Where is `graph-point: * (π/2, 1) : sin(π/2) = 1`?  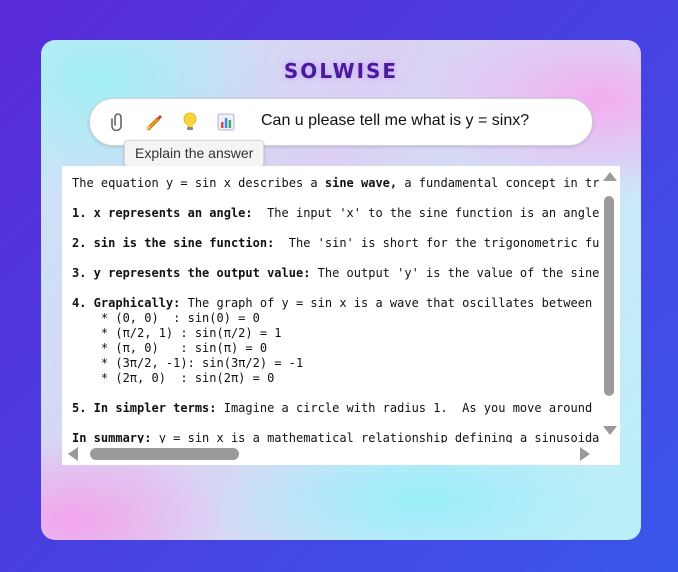 graph-point: * (π/2, 1) : sin(π/2) = 1 is located at coordinates (177, 333).